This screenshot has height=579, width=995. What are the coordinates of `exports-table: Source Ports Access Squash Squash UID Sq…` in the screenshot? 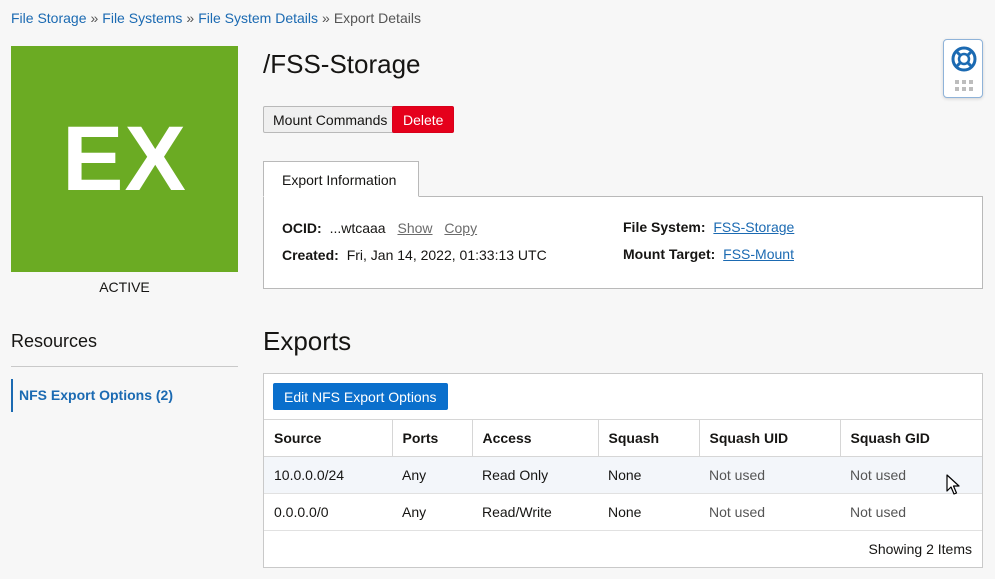 It's located at (623, 475).